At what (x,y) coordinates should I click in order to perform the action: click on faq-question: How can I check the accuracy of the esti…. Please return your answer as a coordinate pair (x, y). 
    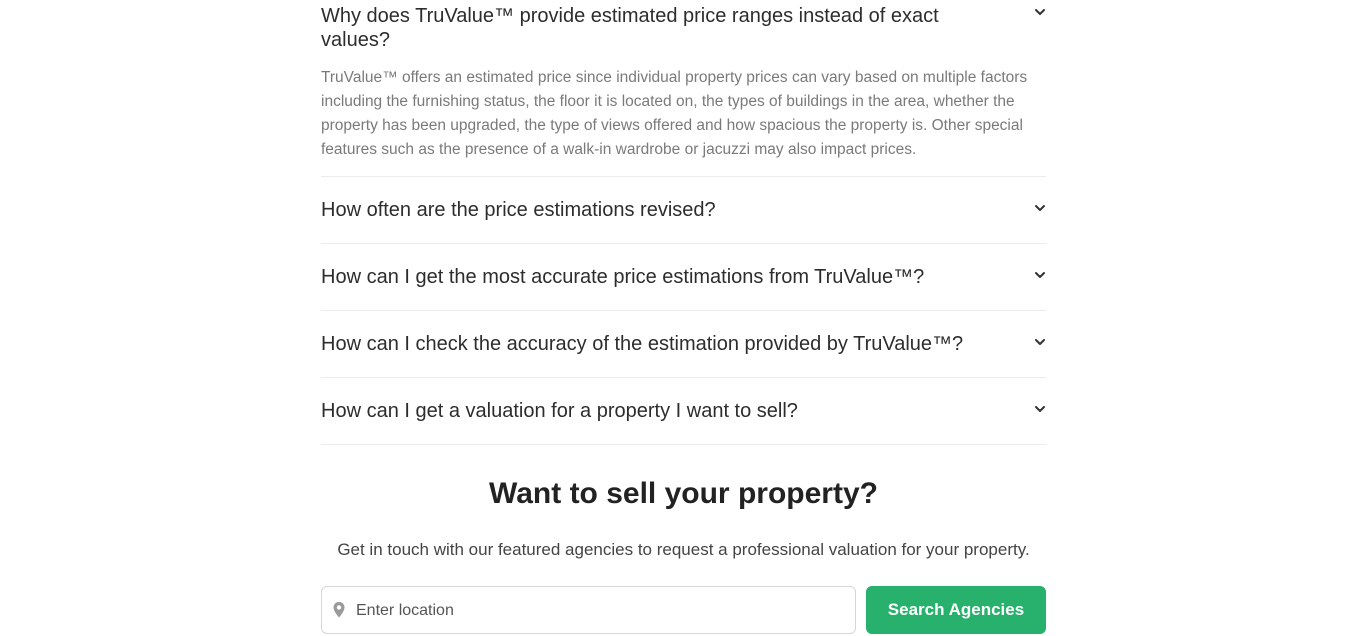
    Looking at the image, I should click on (683, 344).